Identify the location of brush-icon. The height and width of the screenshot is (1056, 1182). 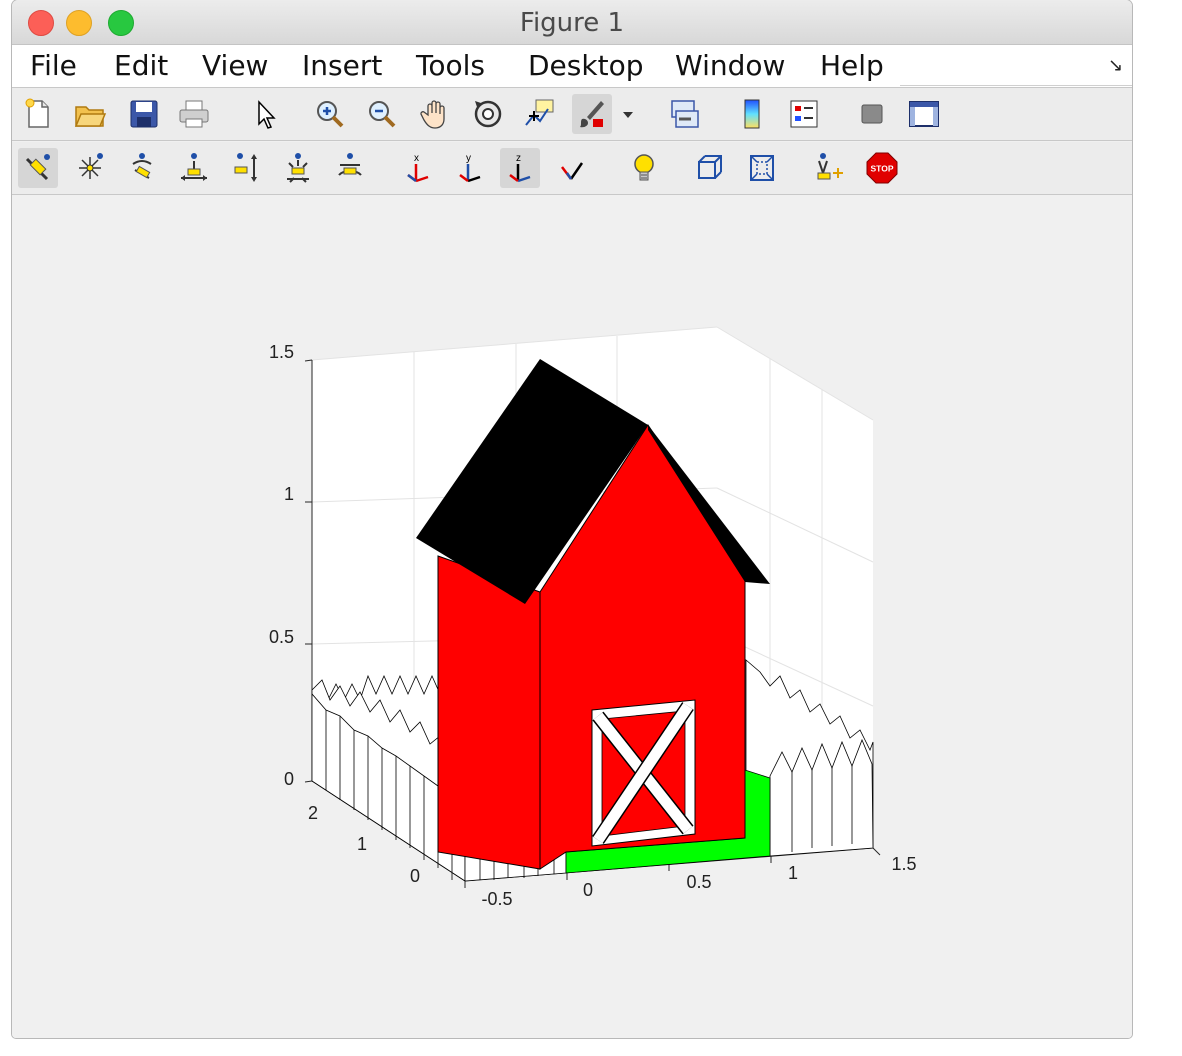
(592, 114).